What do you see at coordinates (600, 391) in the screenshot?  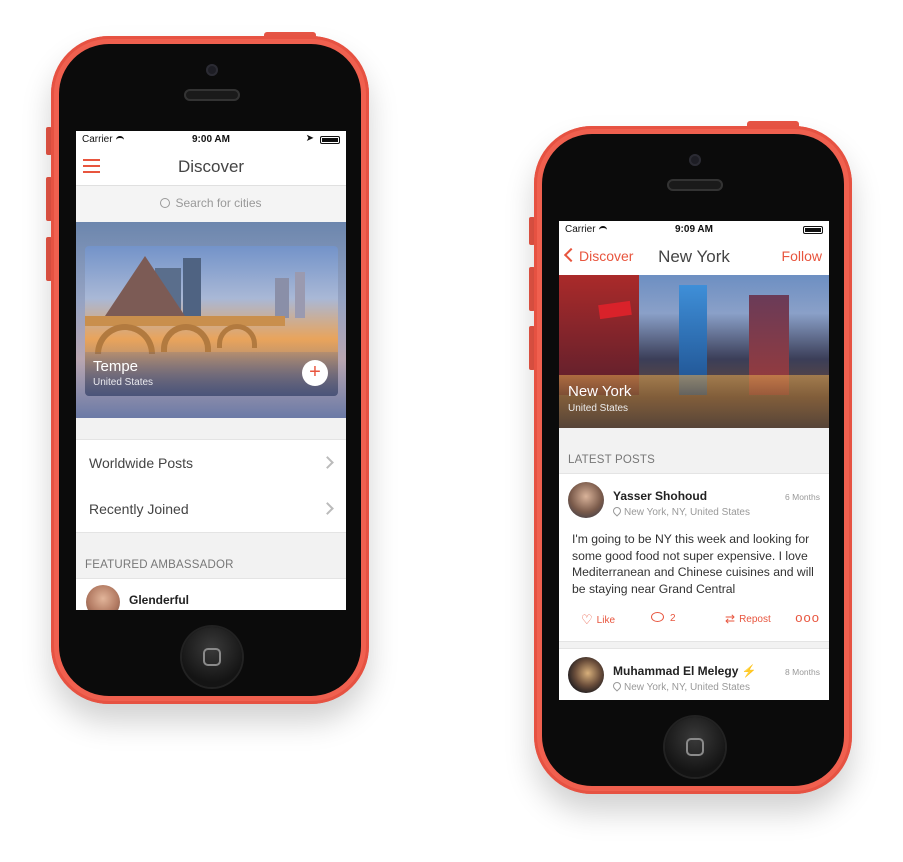 I see `city-name: New York` at bounding box center [600, 391].